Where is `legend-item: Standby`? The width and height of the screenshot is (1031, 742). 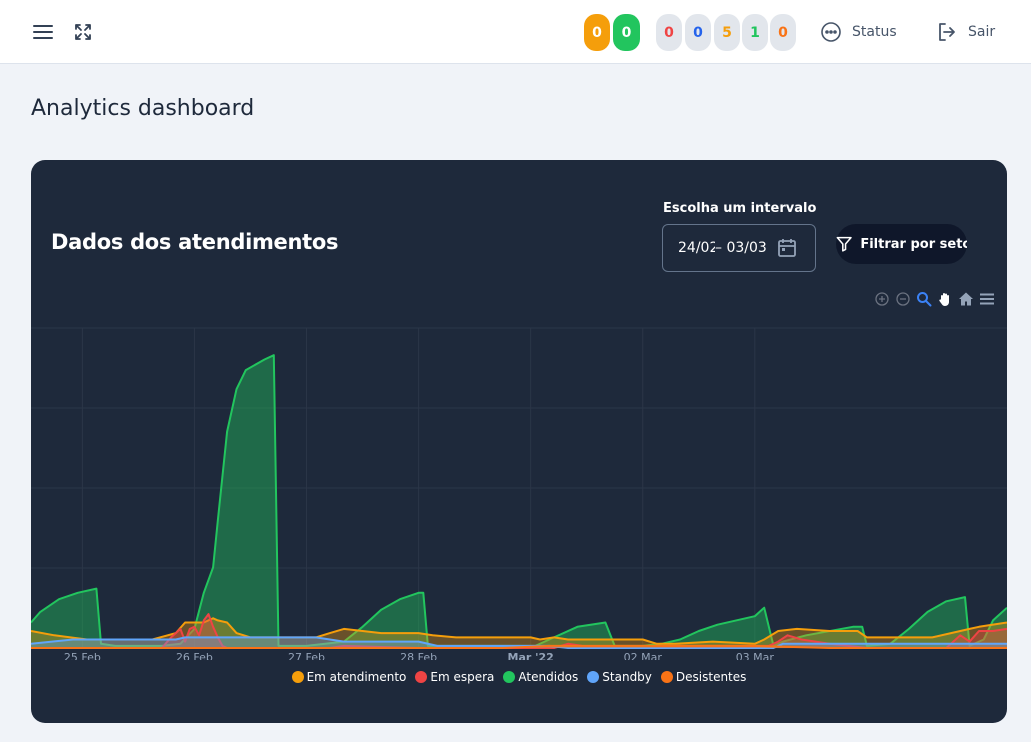
legend-item: Standby is located at coordinates (619, 677).